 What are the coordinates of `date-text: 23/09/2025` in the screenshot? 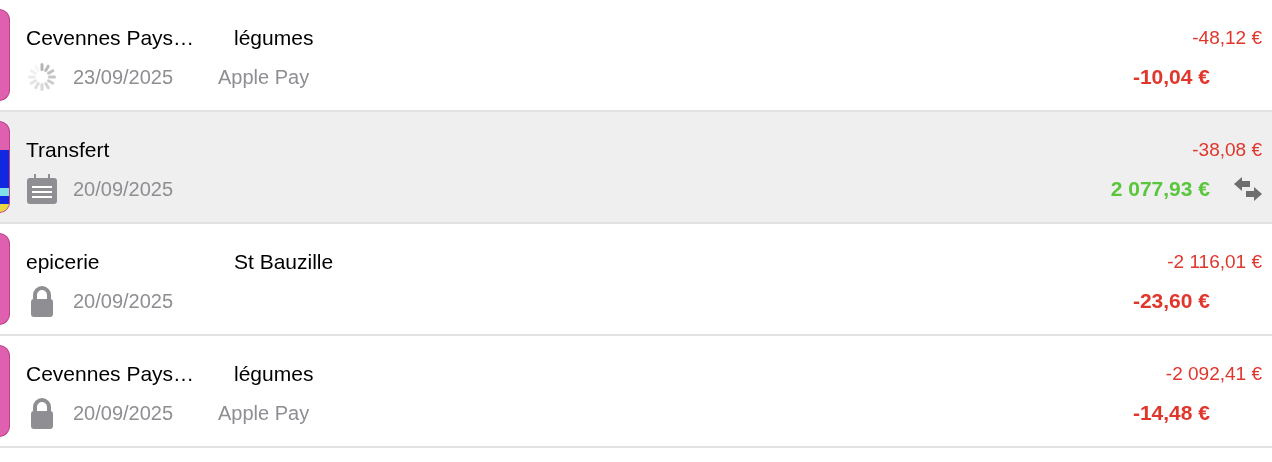 It's located at (124, 77).